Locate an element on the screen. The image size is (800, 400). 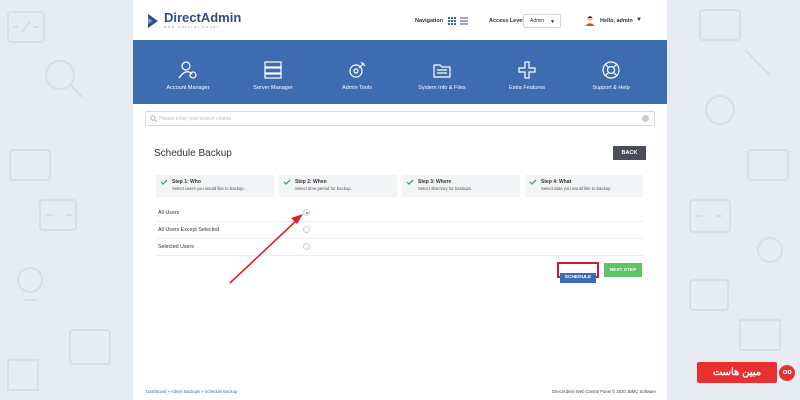
schedule-highlight-box: SCHEDULE is located at coordinates (578, 272).